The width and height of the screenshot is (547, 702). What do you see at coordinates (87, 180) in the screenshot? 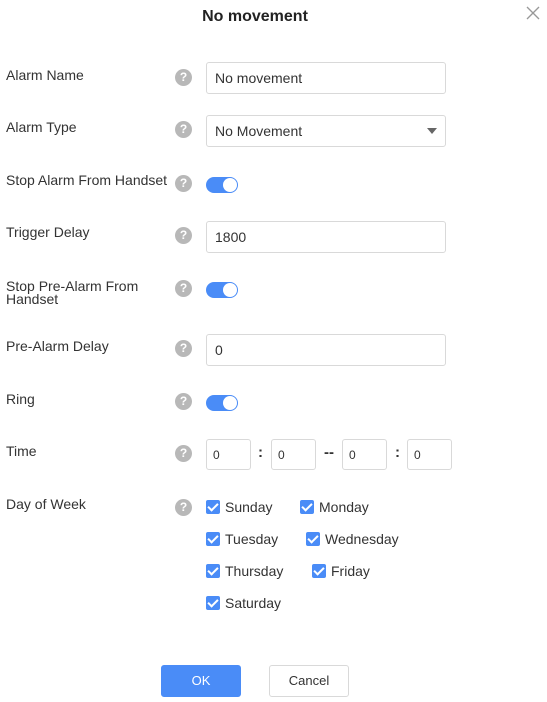
I see `stop-alarm-from-handset-label: Stop Alarm From Handset` at bounding box center [87, 180].